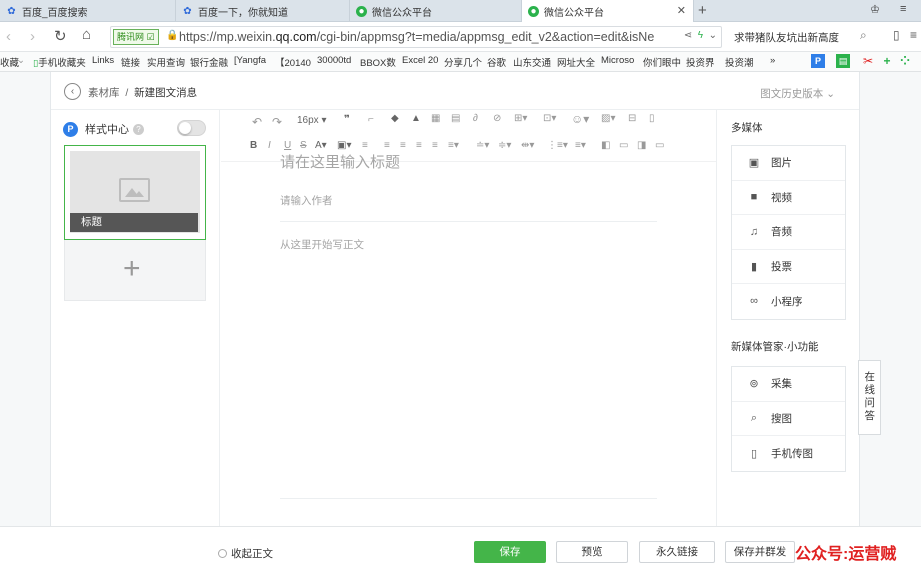  I want to click on save-button: 保存, so click(510, 552).